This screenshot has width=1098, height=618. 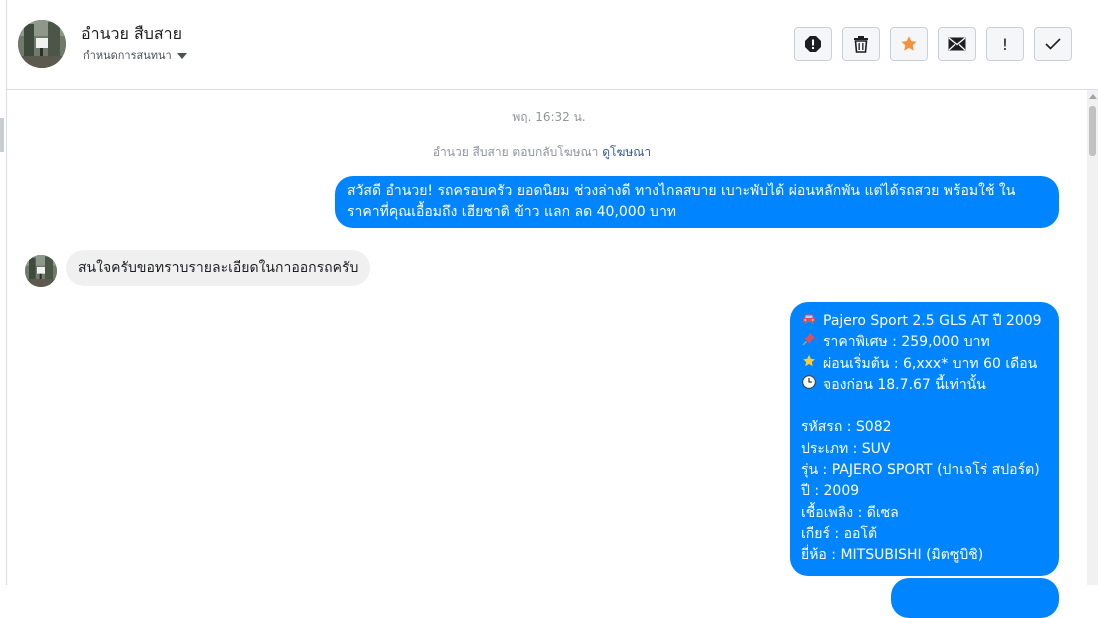 I want to click on mark-unread-button, so click(x=957, y=44).